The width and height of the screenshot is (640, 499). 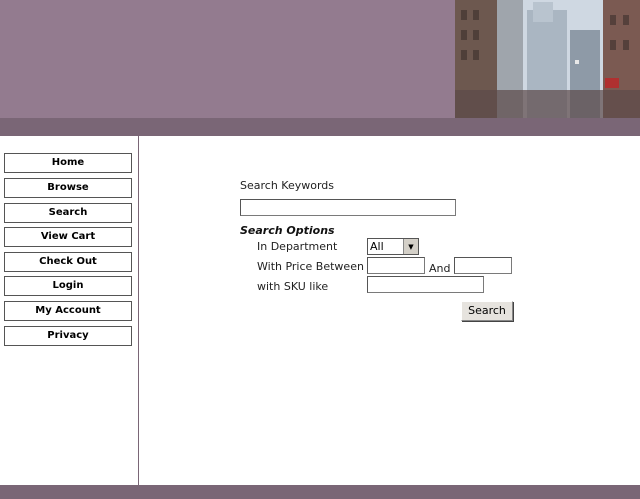 What do you see at coordinates (348, 207) in the screenshot?
I see `keywords-input` at bounding box center [348, 207].